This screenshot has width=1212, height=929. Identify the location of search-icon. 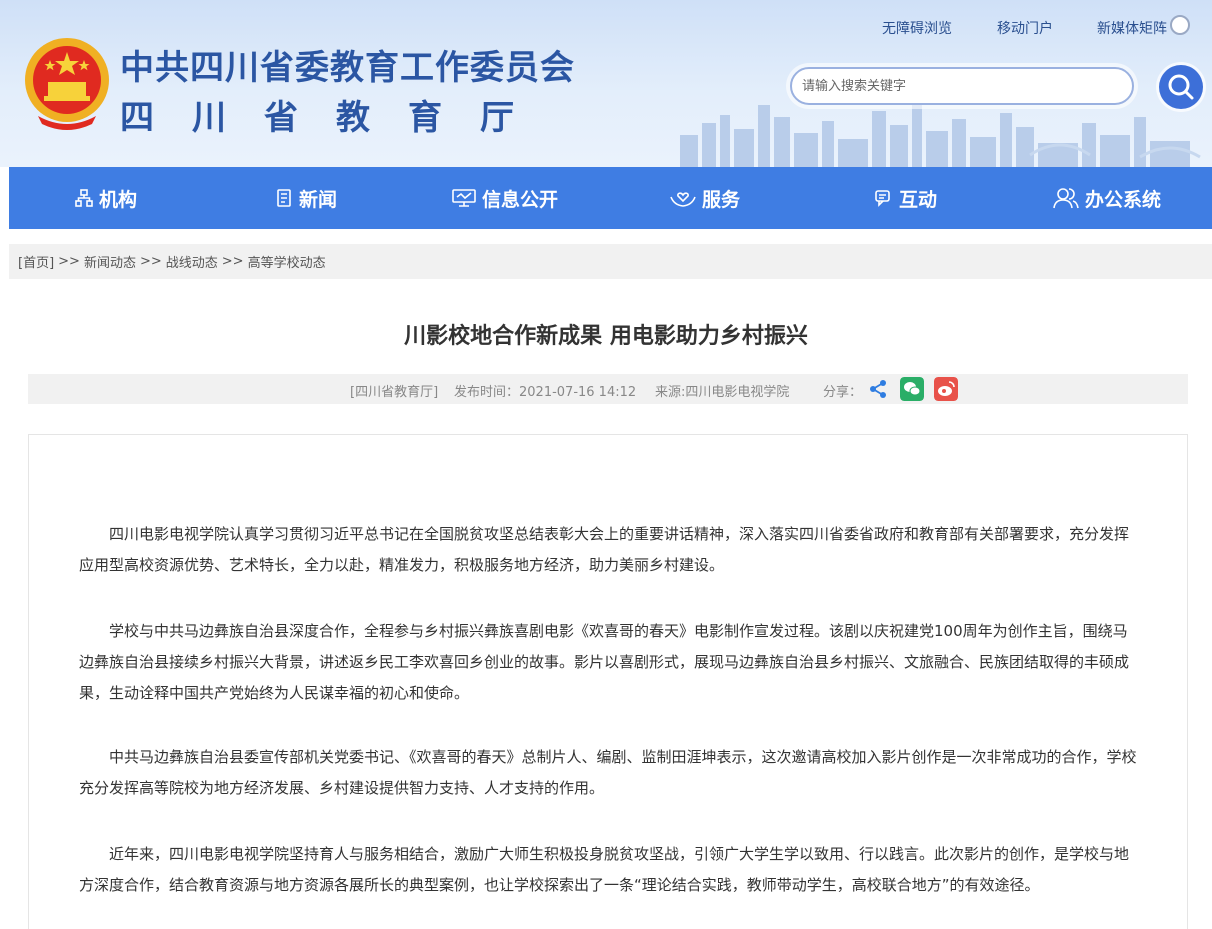
(1181, 87).